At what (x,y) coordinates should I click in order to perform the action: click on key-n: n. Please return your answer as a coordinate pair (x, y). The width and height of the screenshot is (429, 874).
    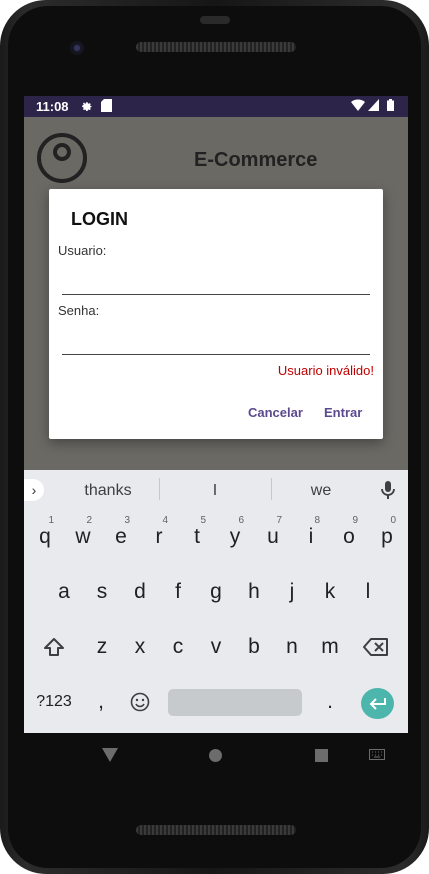
    Looking at the image, I should click on (292, 647).